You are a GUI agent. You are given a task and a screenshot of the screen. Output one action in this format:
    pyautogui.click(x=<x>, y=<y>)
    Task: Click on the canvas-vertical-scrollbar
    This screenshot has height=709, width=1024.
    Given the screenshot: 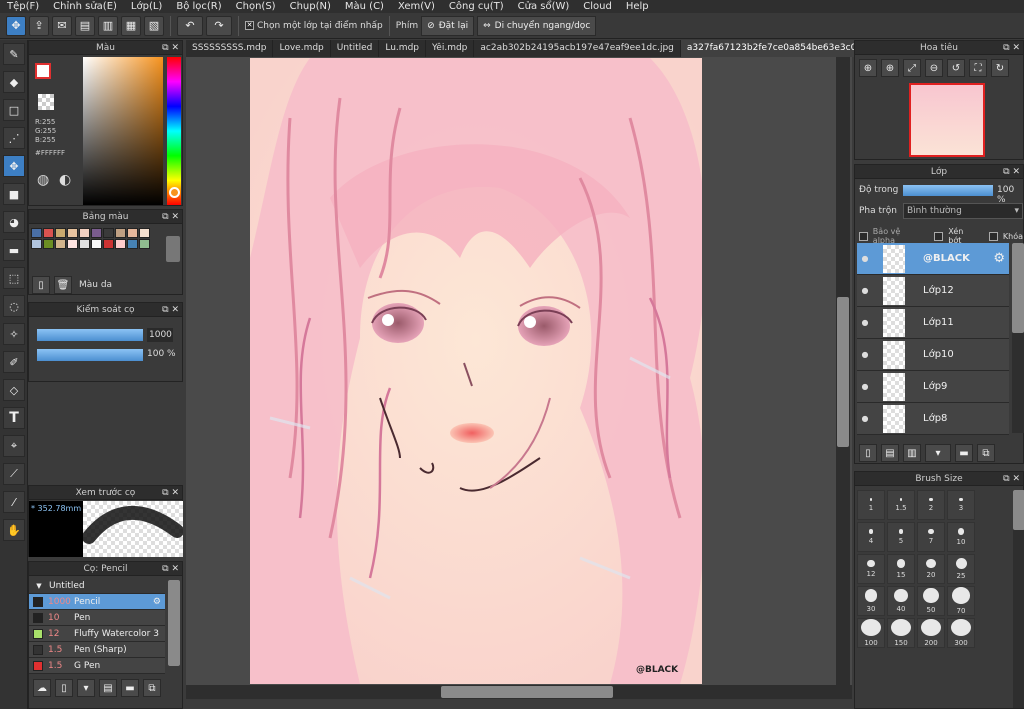 What is the action you would take?
    pyautogui.click(x=843, y=371)
    